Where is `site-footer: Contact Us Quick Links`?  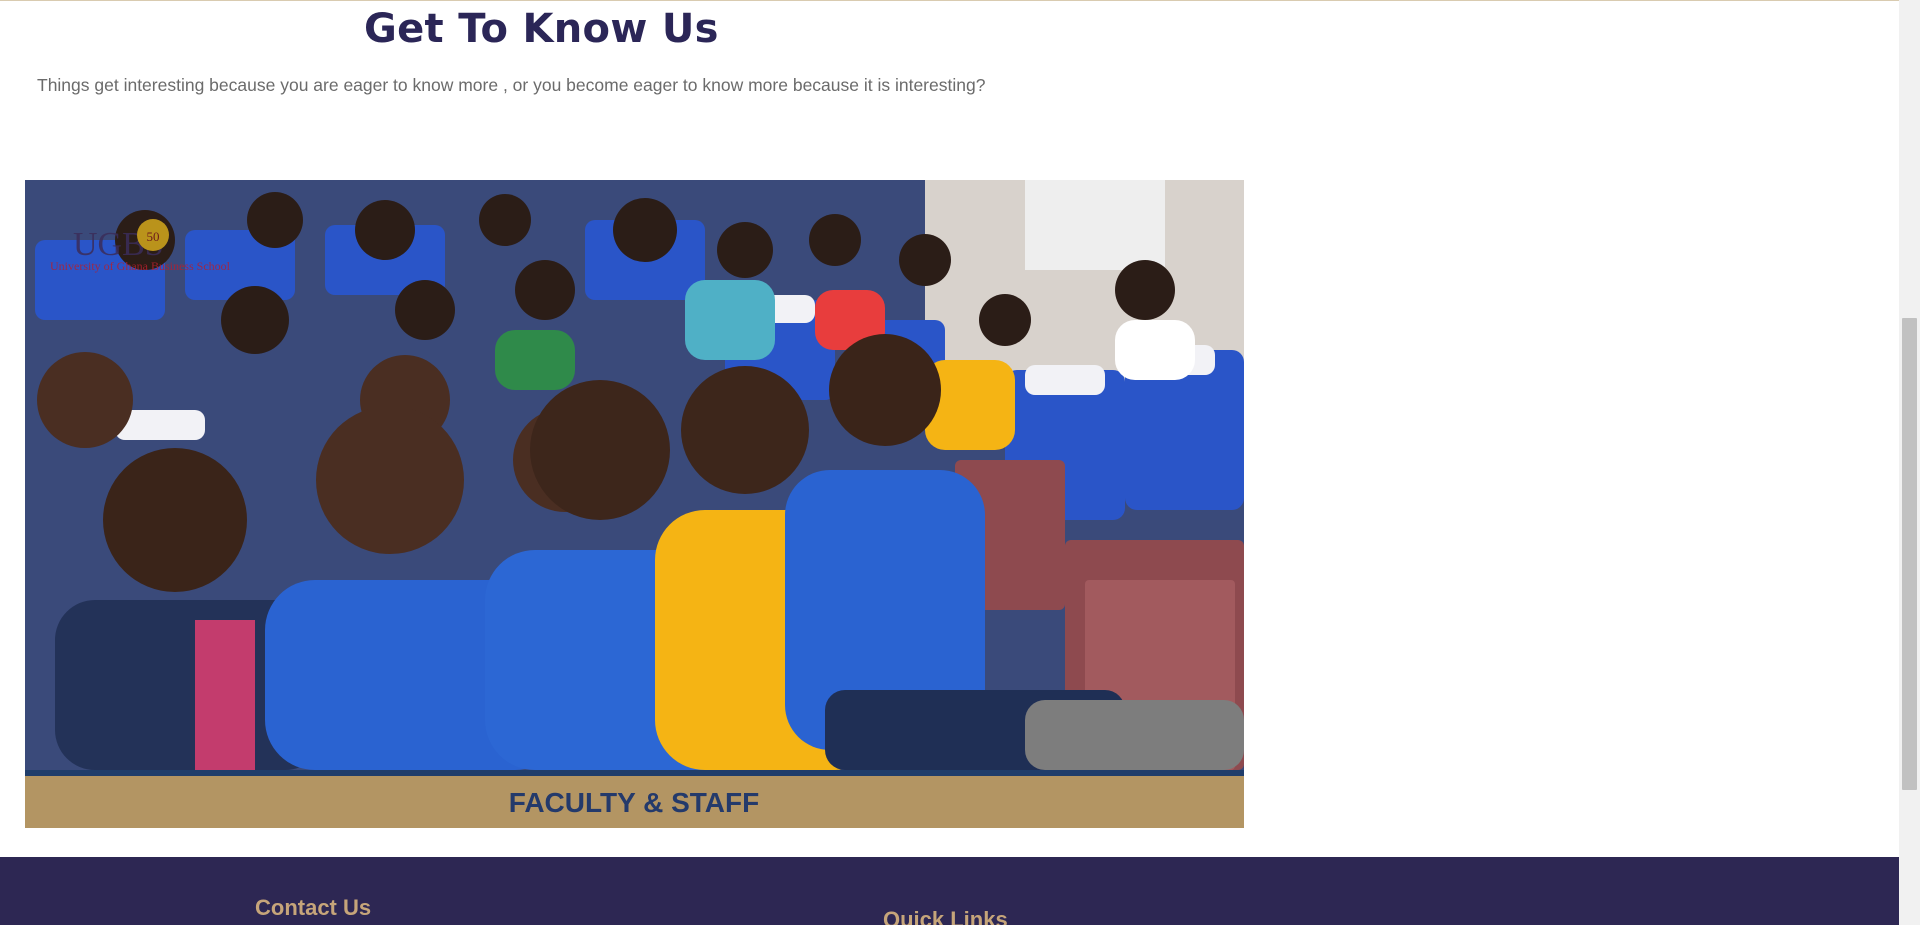
site-footer: Contact Us Quick Links is located at coordinates (949, 891).